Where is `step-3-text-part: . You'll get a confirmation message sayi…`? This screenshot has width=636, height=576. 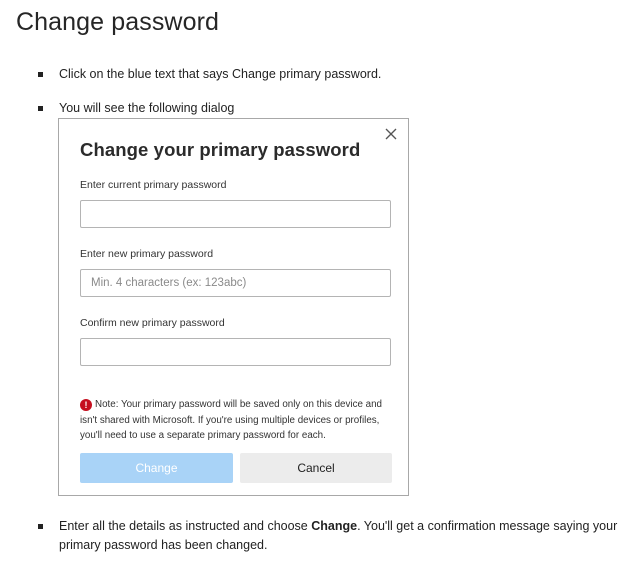
step-3-text-part: . You'll get a confirmation message sayi… is located at coordinates (487, 526).